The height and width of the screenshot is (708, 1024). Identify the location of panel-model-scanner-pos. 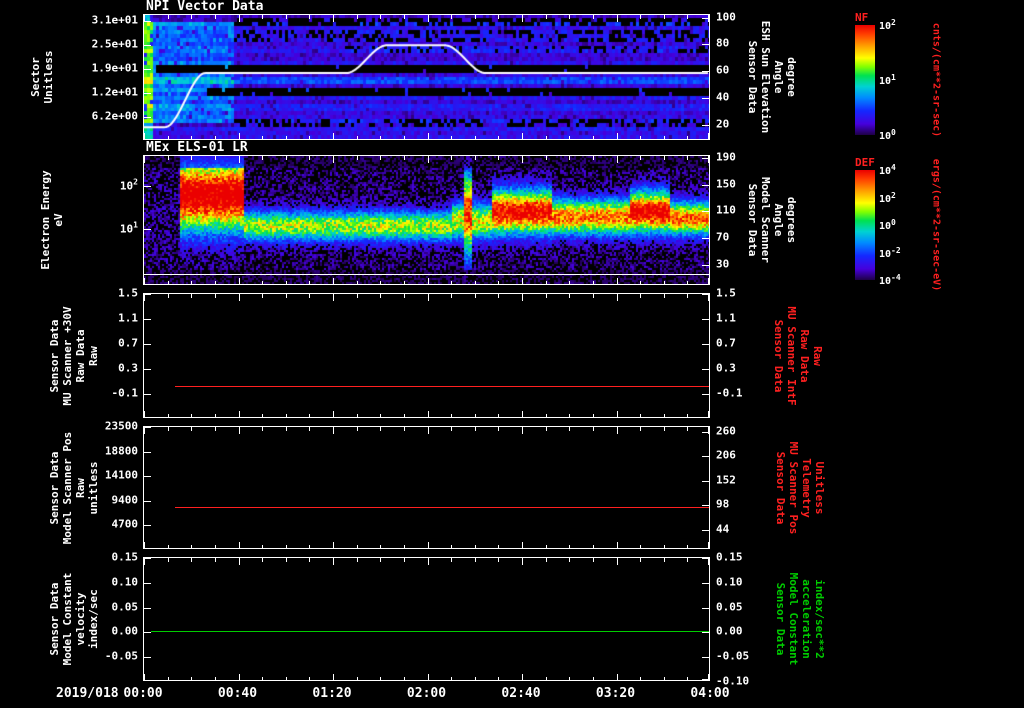
(426, 487).